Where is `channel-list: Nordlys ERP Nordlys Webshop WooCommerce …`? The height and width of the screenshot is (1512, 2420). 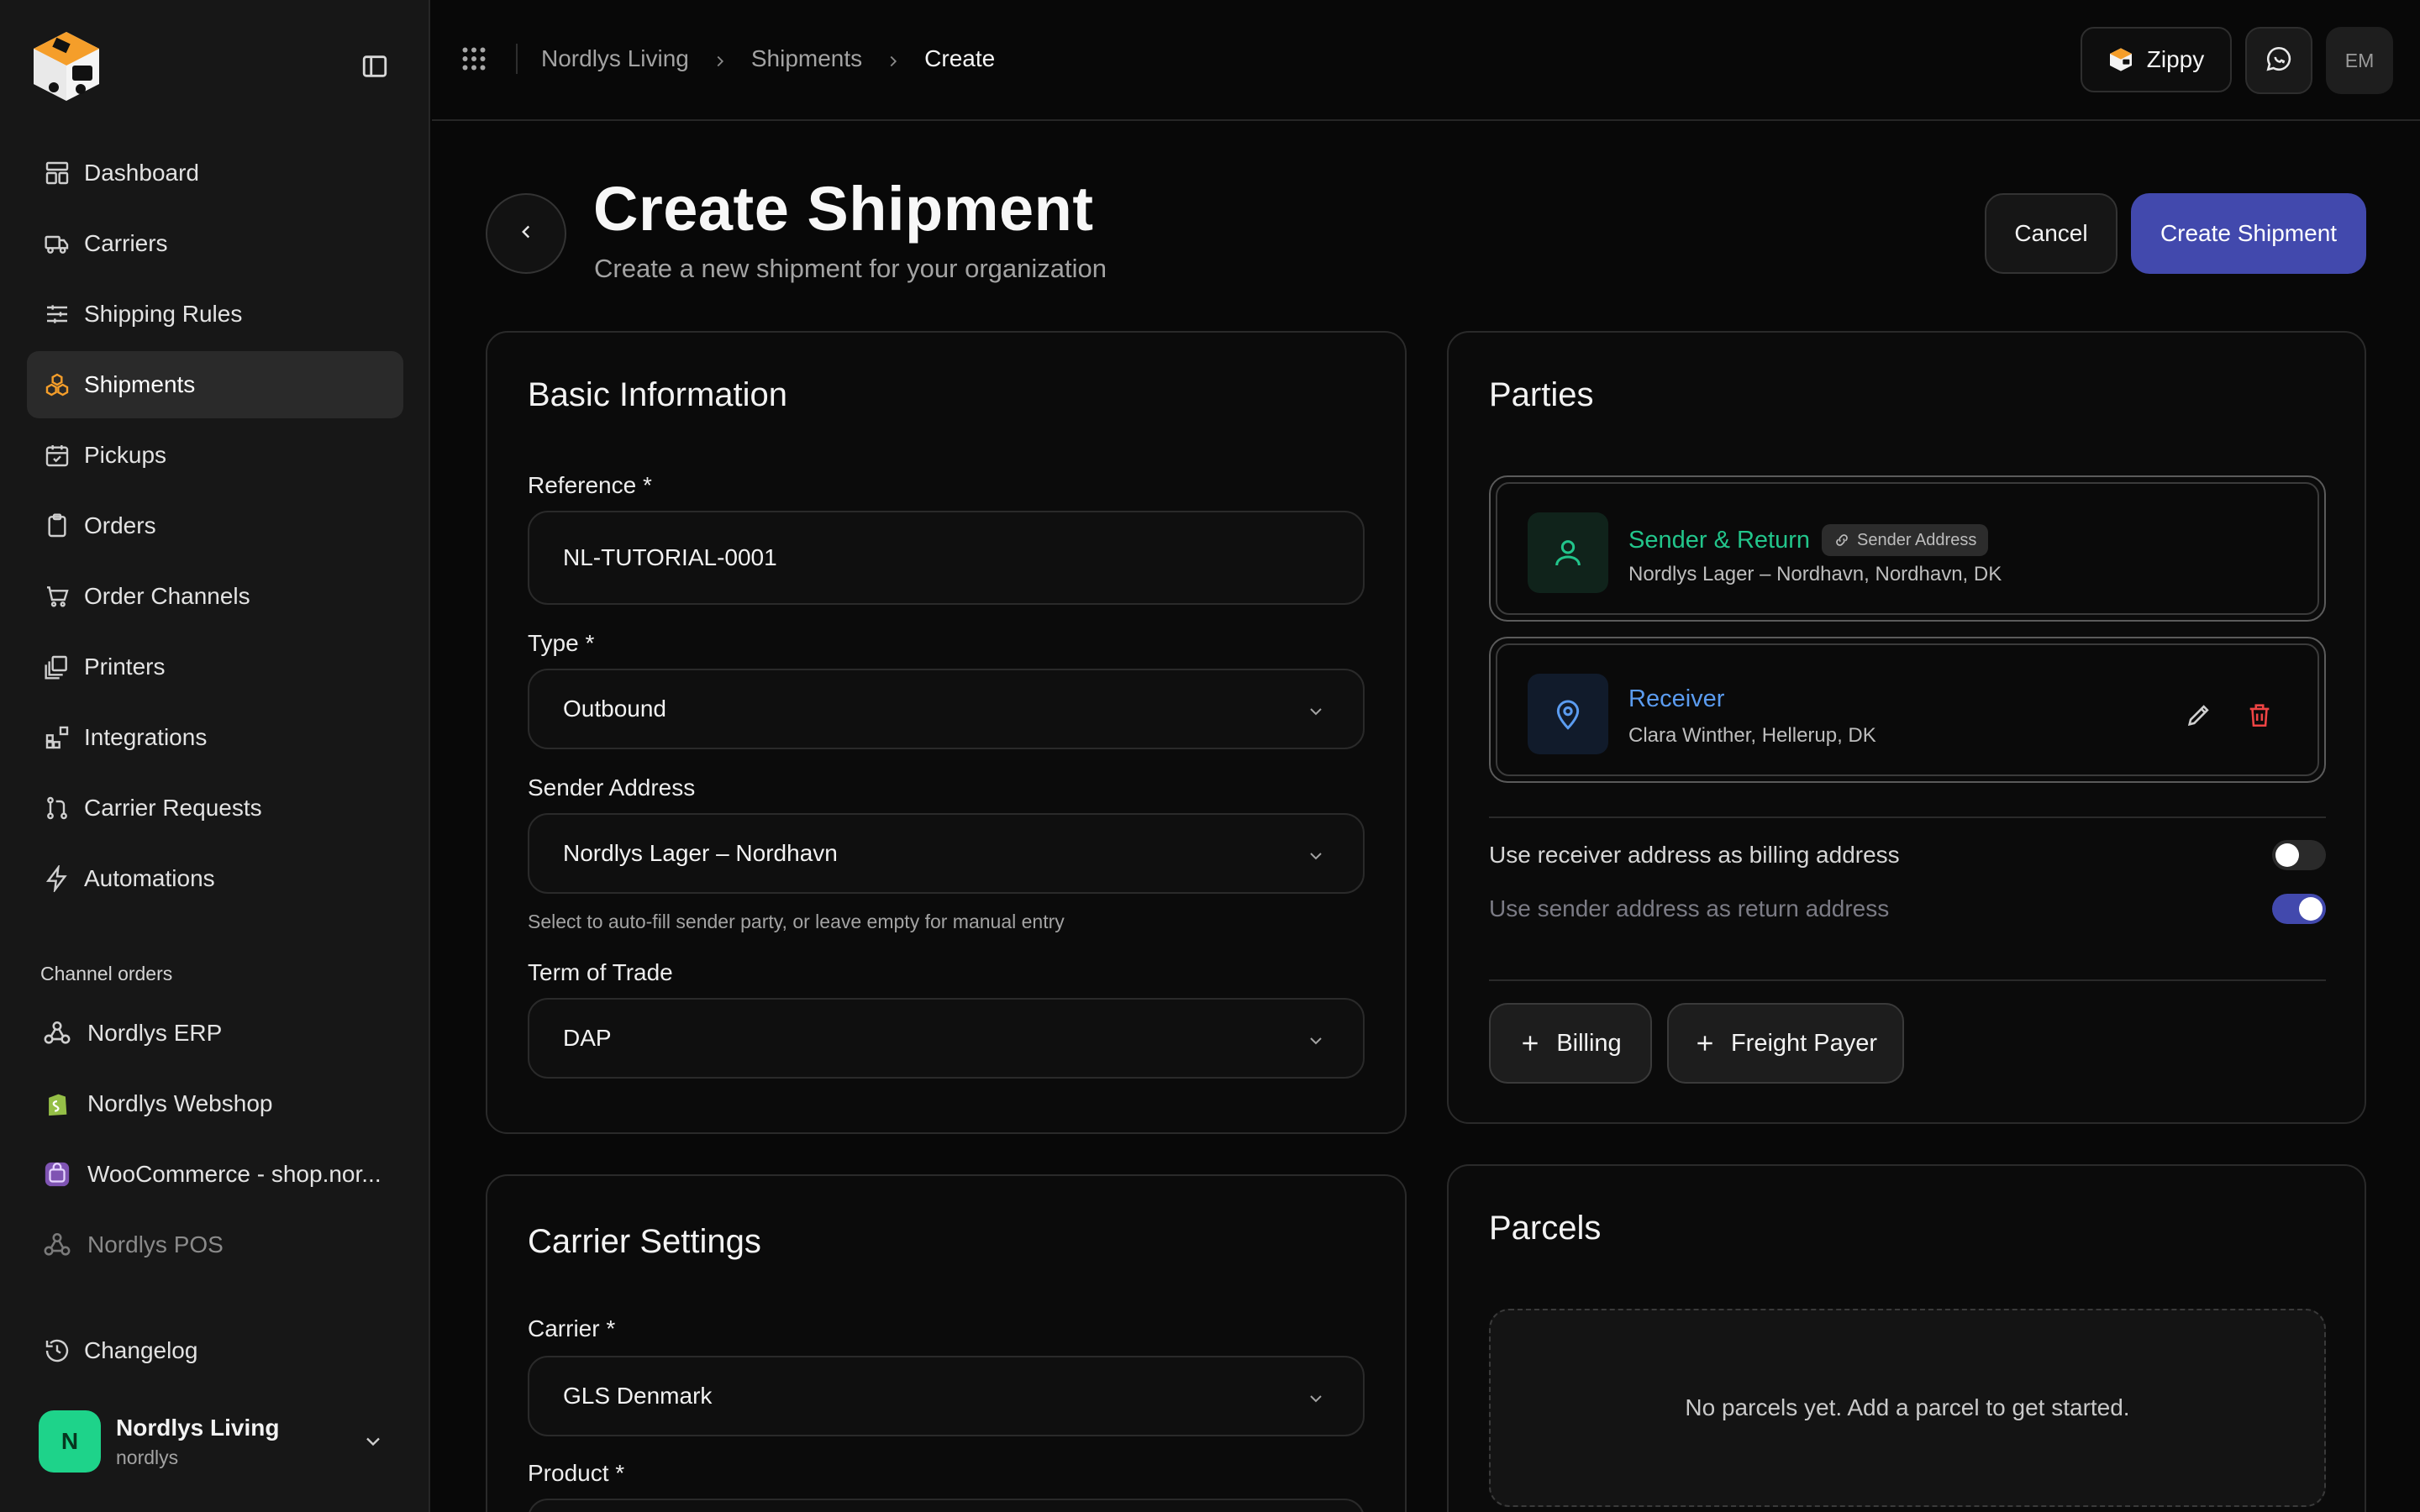
channel-list: Nordlys ERP Nordlys Webshop WooCommerce … is located at coordinates (215, 1141).